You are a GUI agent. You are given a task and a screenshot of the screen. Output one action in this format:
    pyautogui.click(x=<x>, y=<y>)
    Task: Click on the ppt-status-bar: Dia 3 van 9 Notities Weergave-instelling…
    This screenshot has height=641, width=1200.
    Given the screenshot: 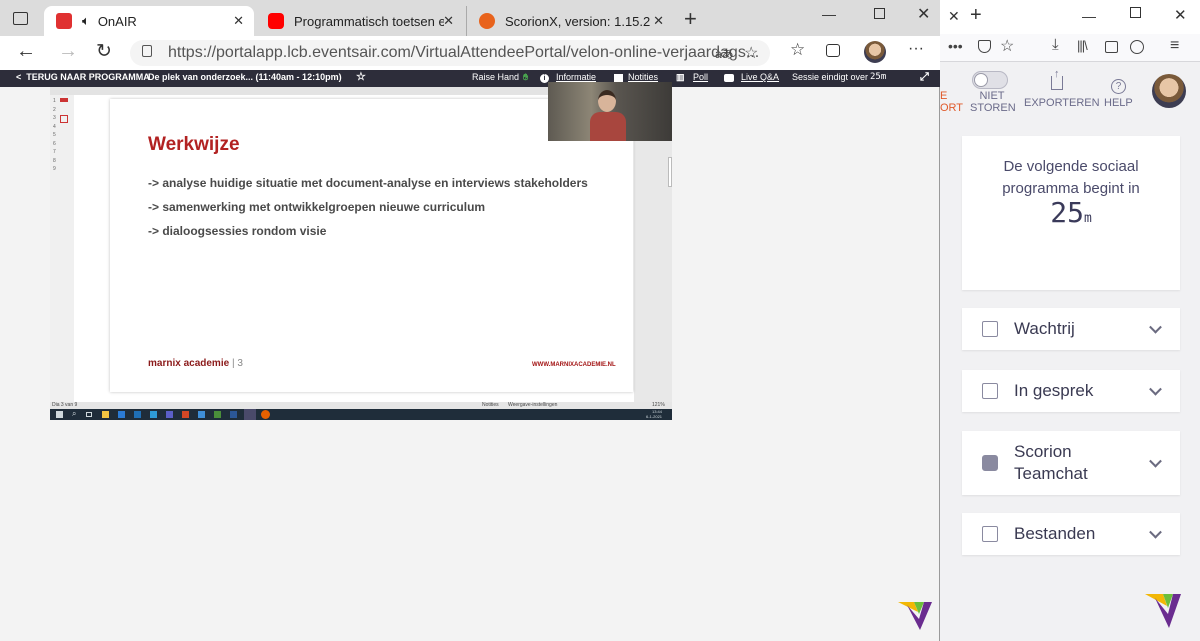 What is the action you would take?
    pyautogui.click(x=361, y=405)
    